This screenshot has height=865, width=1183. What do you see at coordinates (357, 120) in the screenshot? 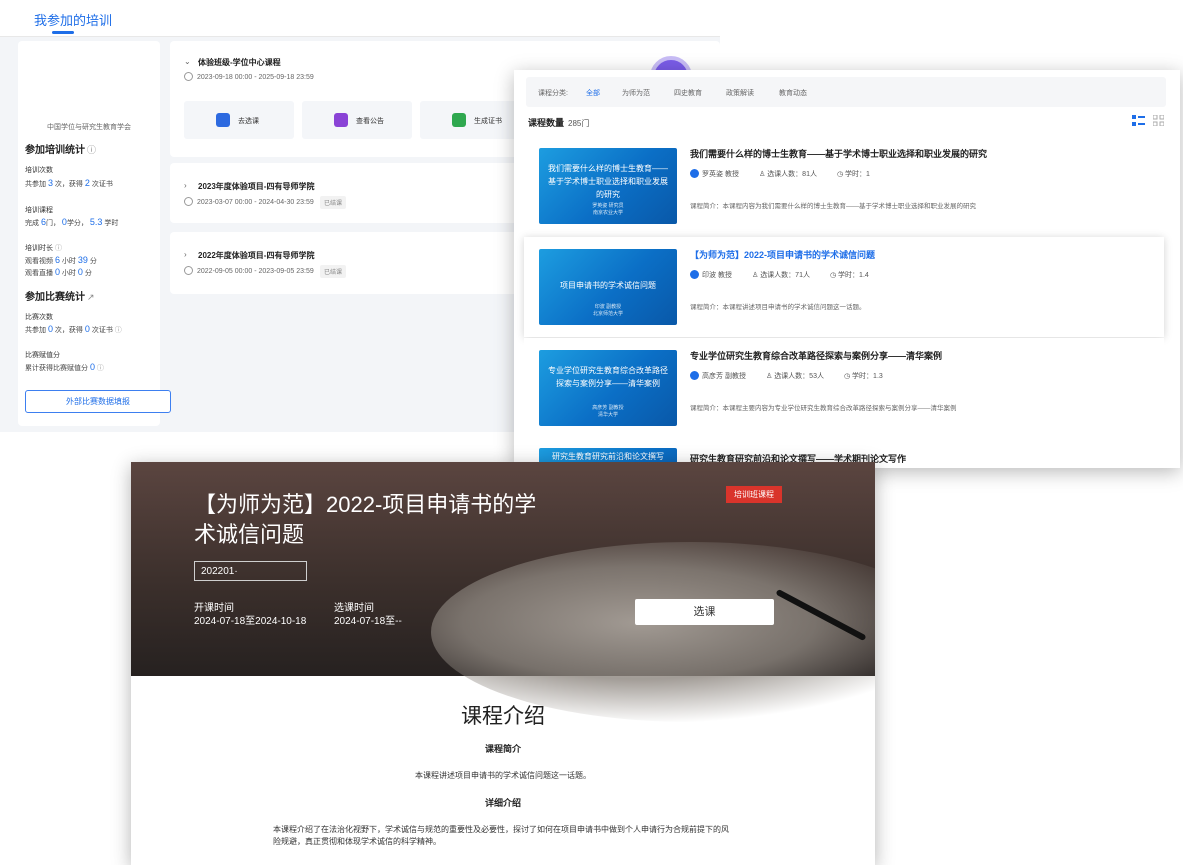
I see `view-notice-action: 查看公告` at bounding box center [357, 120].